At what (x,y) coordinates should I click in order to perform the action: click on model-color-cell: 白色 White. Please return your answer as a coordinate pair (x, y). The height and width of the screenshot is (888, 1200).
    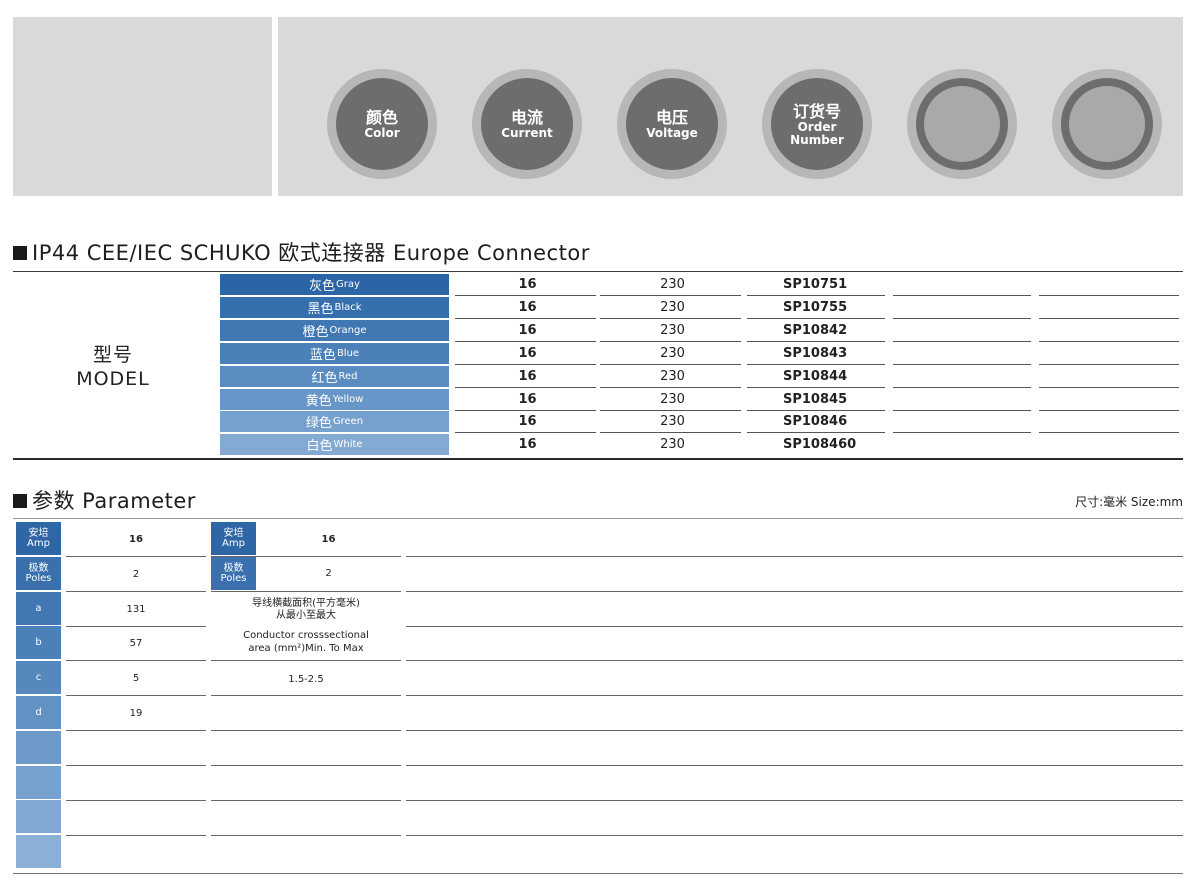
    Looking at the image, I should click on (334, 444).